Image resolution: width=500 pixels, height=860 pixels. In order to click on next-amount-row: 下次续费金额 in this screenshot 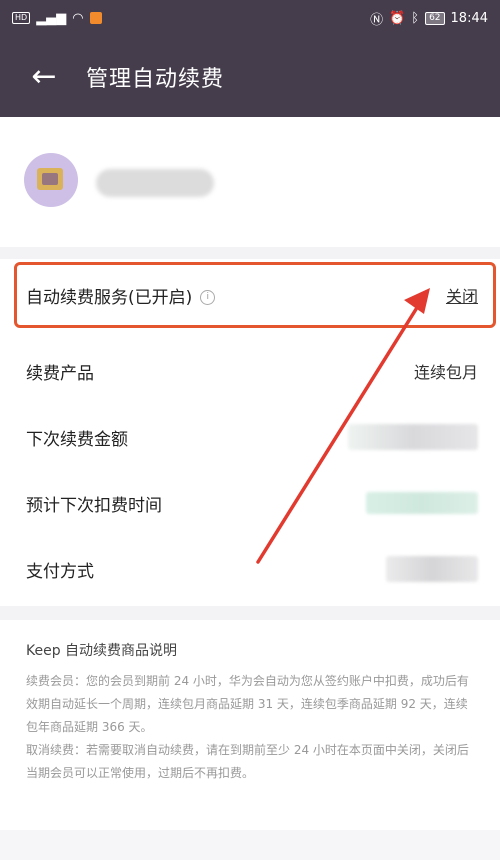, I will do `click(250, 437)`.